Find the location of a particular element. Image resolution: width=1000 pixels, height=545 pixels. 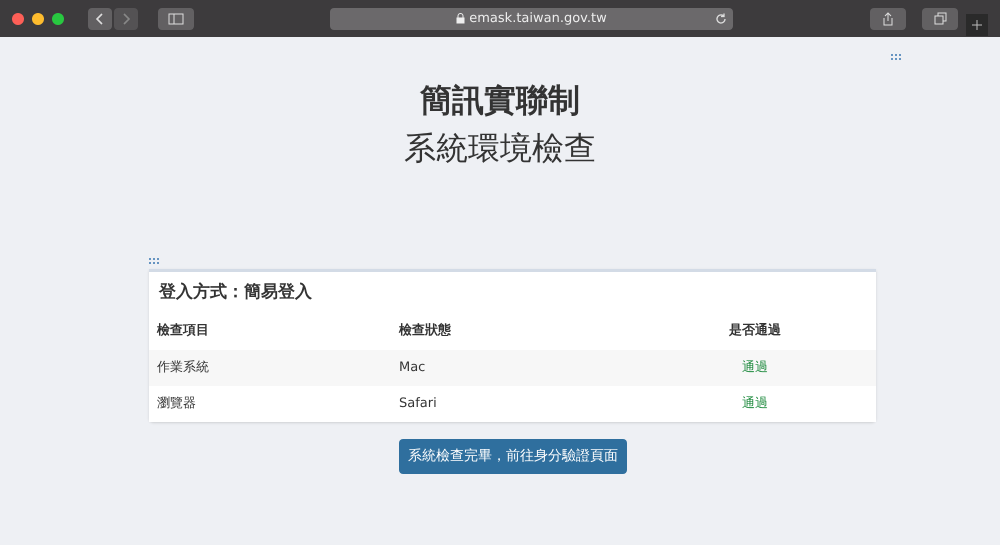

sidebar-button is located at coordinates (176, 19).